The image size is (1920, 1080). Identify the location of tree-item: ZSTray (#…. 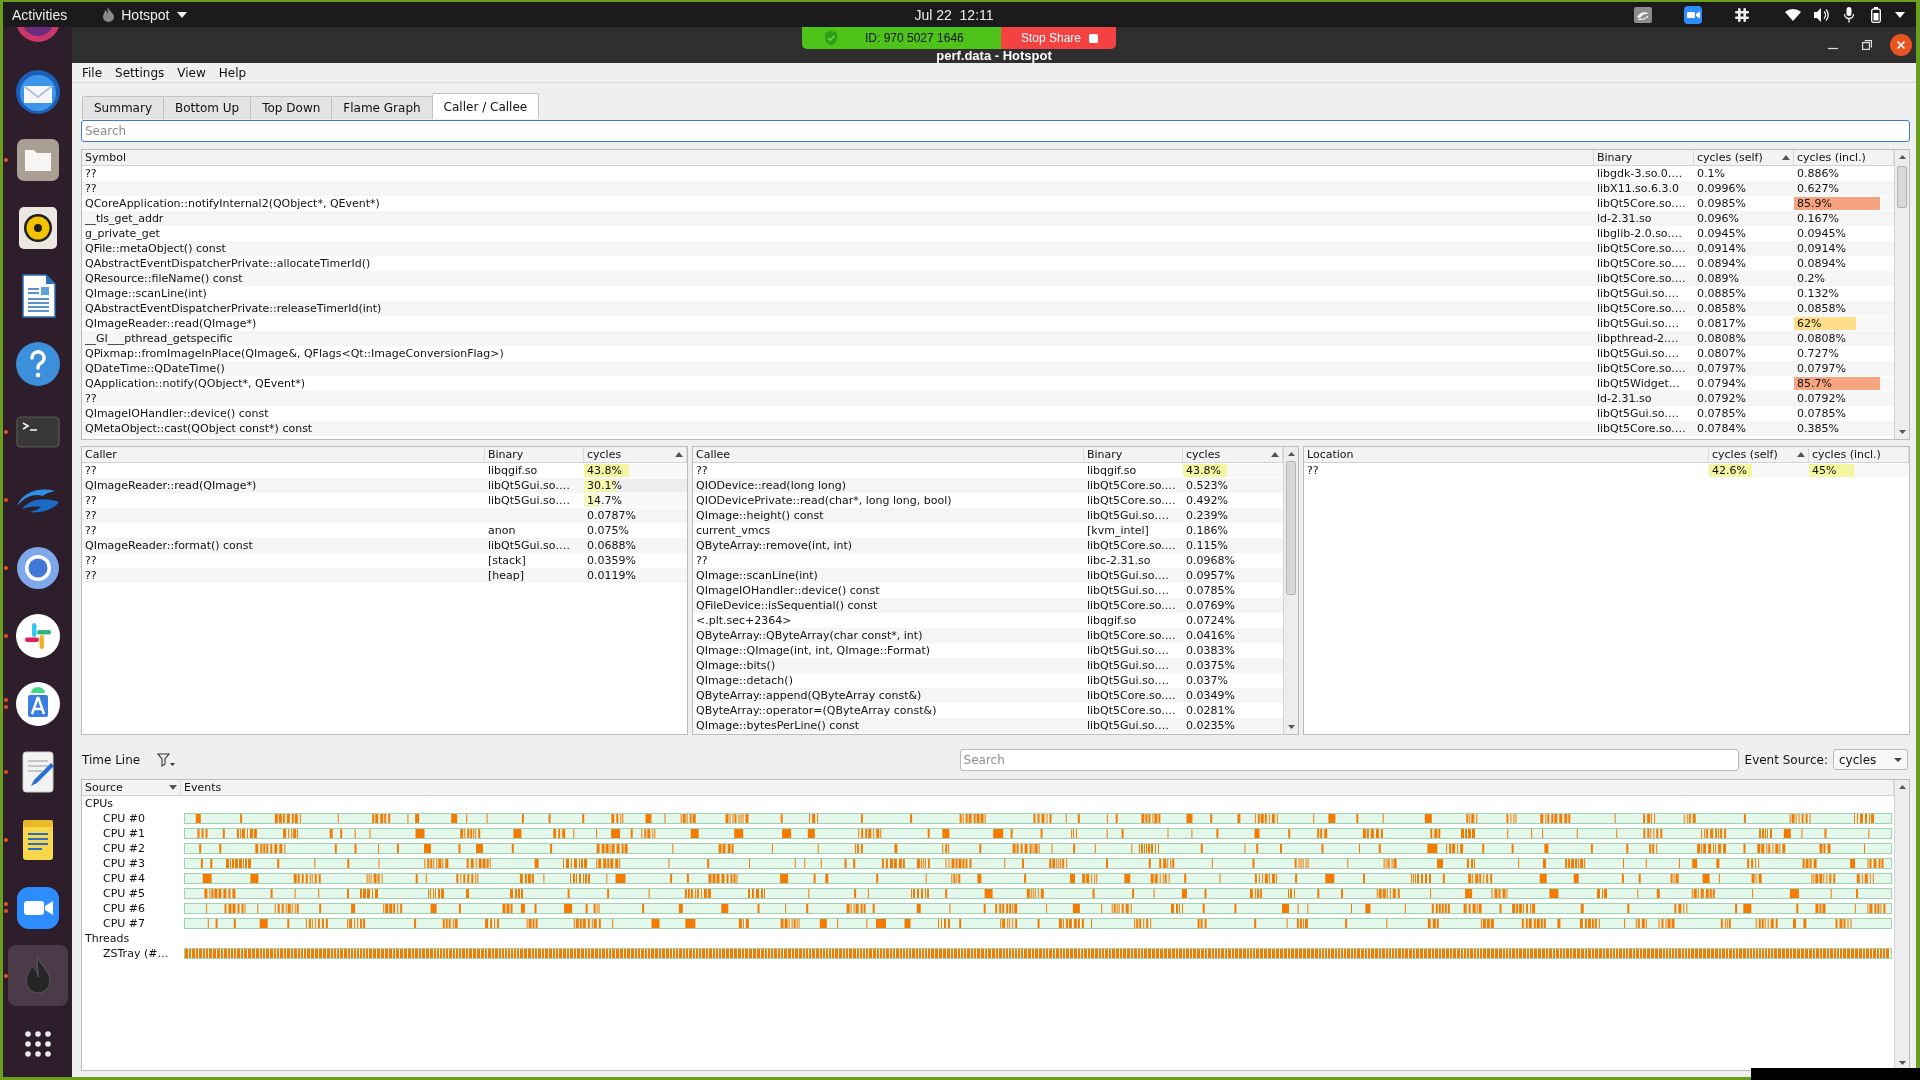
(136, 953).